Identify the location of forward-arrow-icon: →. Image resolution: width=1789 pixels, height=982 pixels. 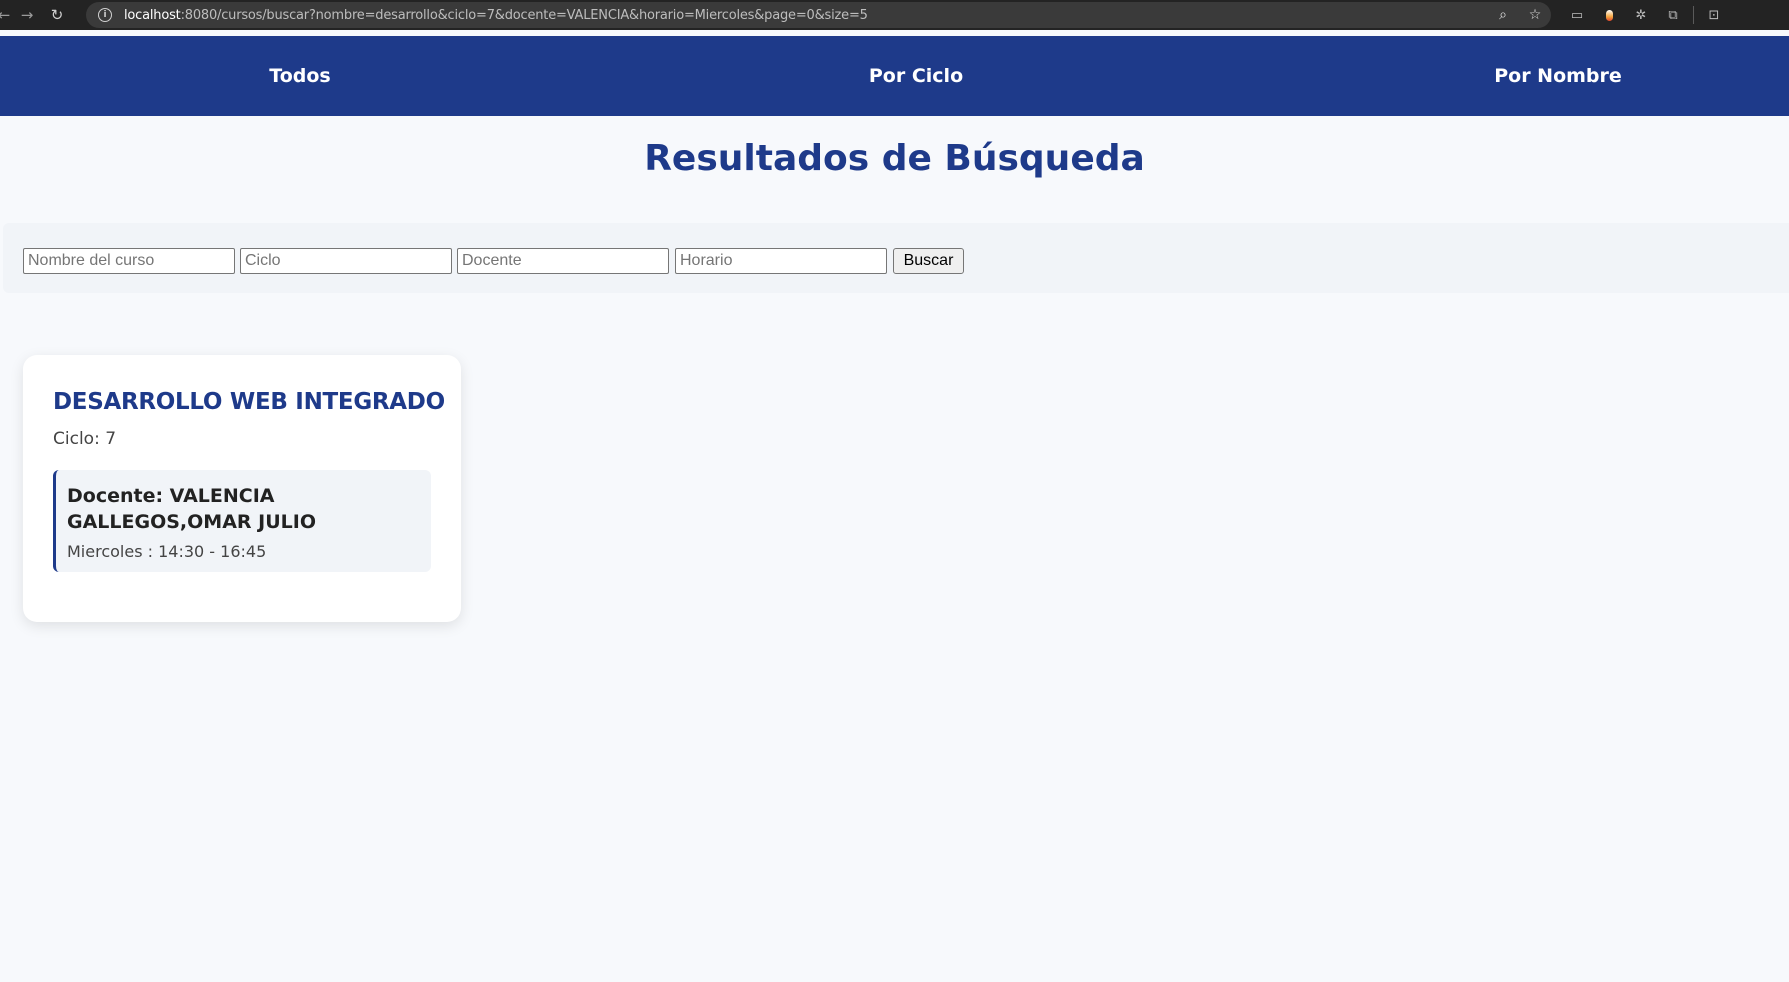
(27, 15).